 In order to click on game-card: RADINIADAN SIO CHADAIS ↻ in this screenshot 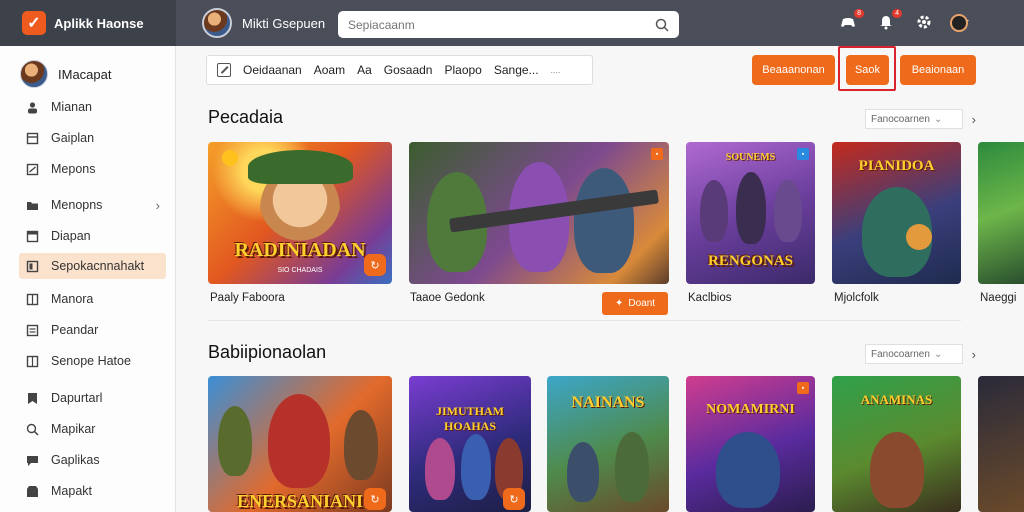, I will do `click(300, 213)`.